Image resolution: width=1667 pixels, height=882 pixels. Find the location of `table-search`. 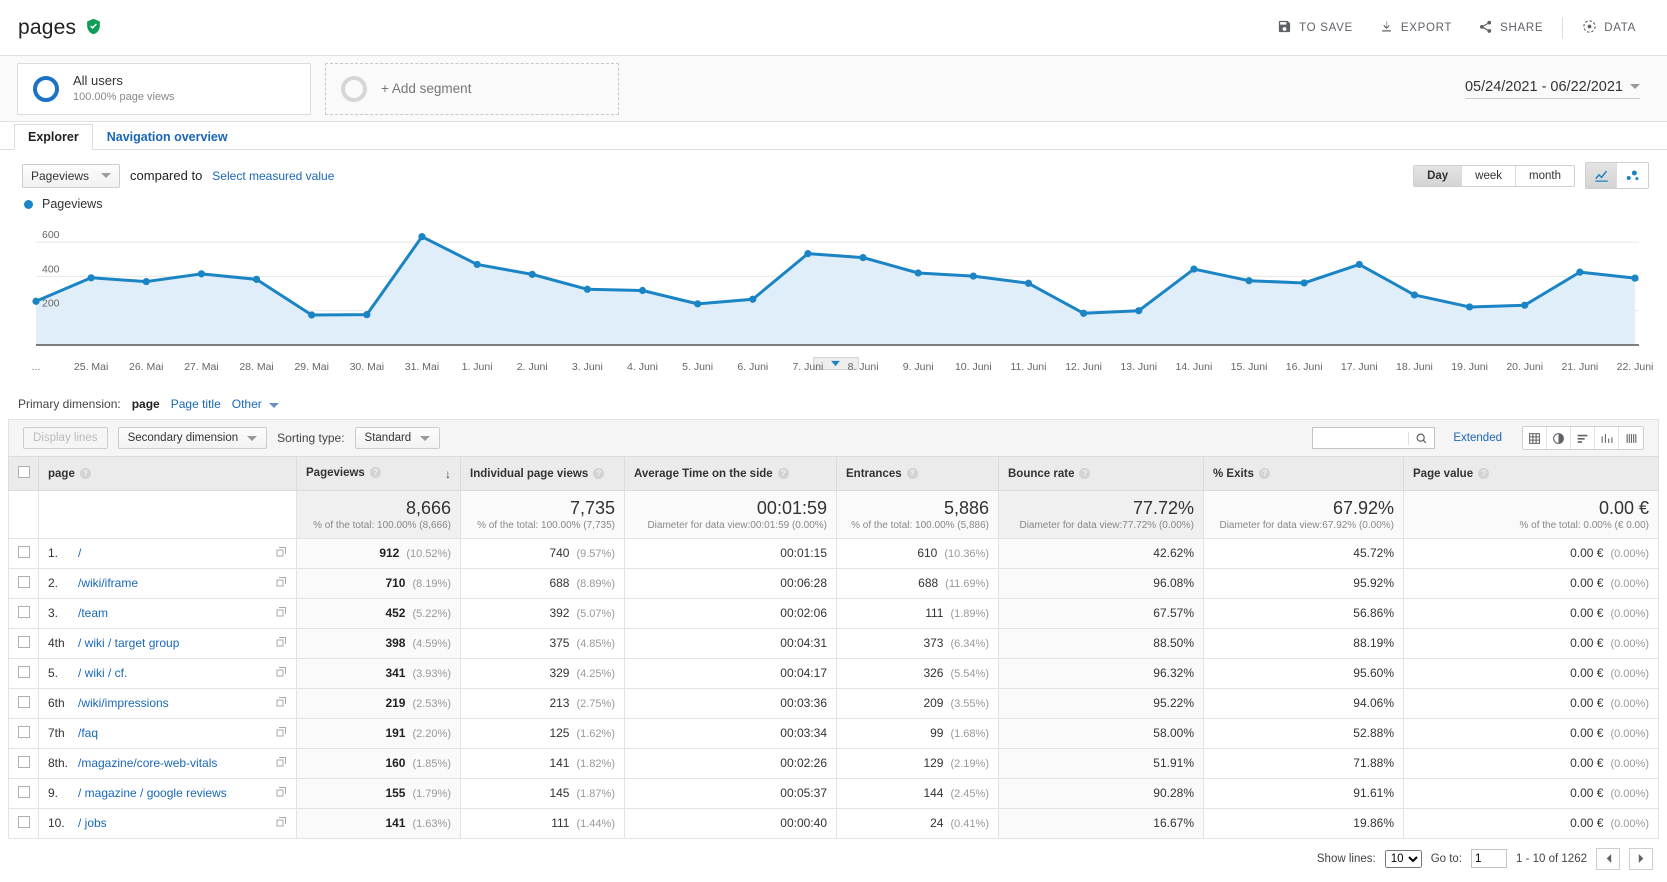

table-search is located at coordinates (1374, 438).